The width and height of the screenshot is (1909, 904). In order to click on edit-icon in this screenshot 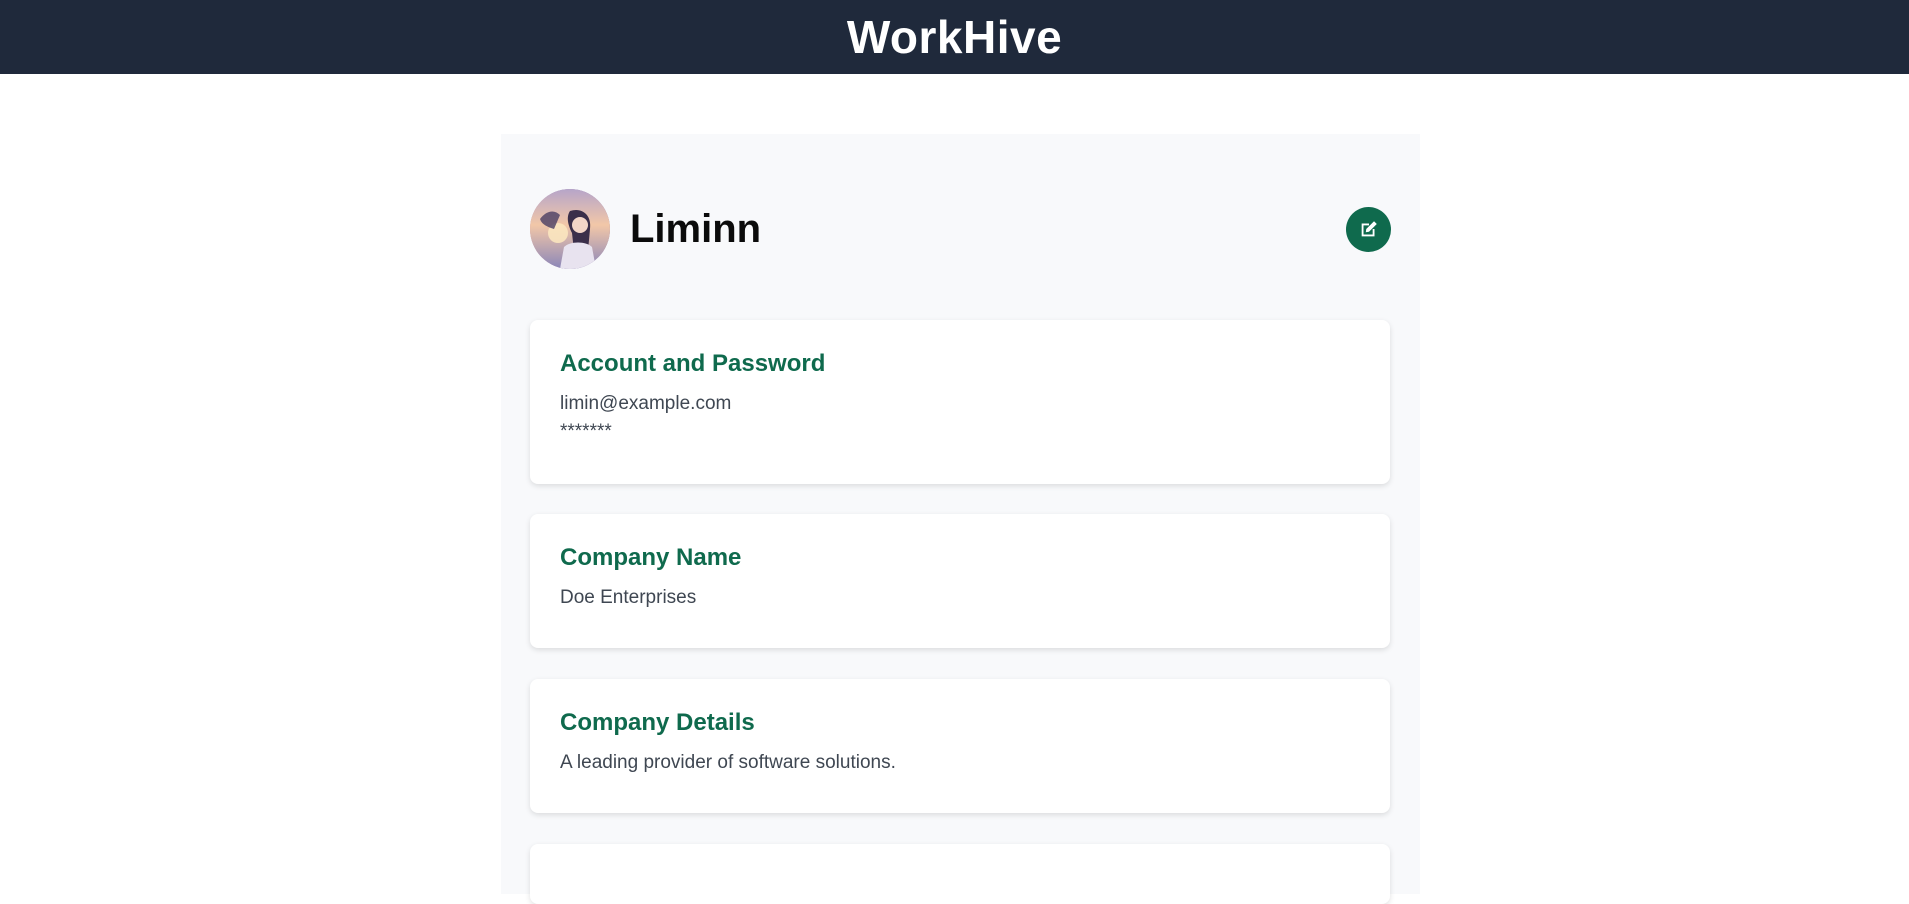, I will do `click(1369, 229)`.